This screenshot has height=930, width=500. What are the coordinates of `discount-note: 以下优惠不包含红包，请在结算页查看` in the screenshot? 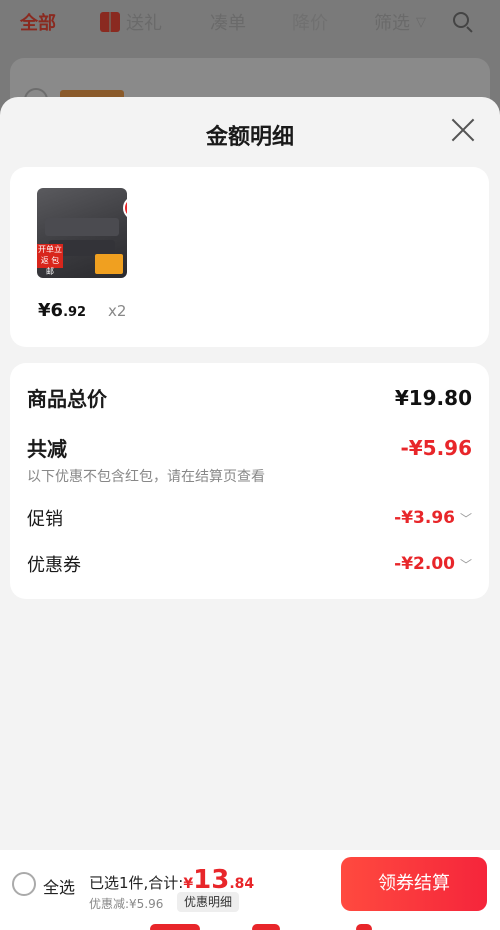 It's located at (146, 477).